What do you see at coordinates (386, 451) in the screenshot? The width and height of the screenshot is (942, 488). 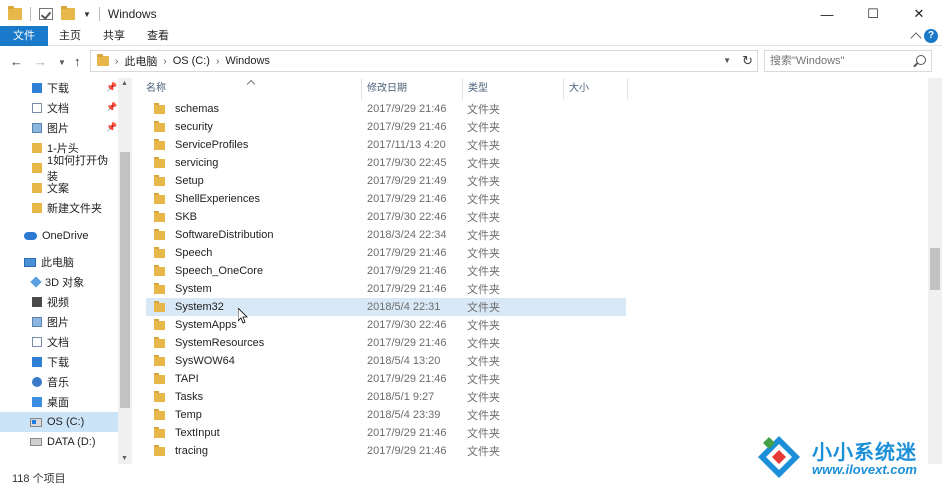 I see `file-row: tracing 2017/9/29 21:46 文件夹` at bounding box center [386, 451].